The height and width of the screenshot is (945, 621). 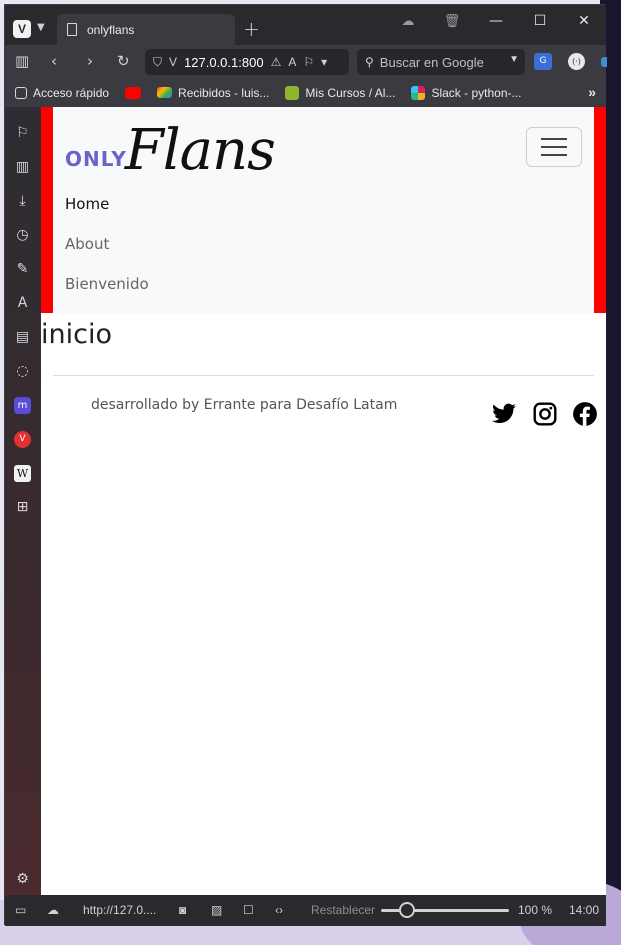 What do you see at coordinates (431, 62) in the screenshot?
I see `search-placeholder: Buscar en Google` at bounding box center [431, 62].